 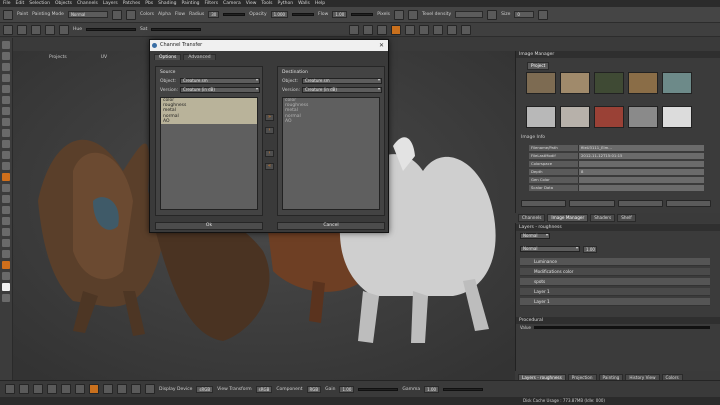 I want to click on menu-layers: Layers, so click(x=110, y=3).